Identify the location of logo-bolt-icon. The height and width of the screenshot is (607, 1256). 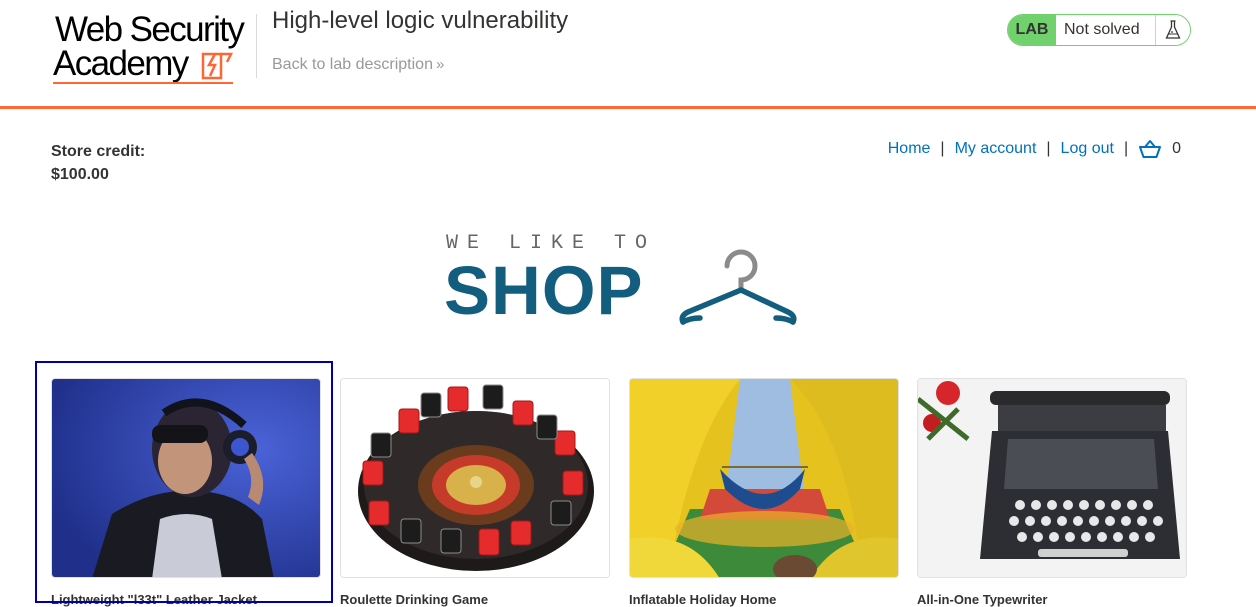
(217, 66).